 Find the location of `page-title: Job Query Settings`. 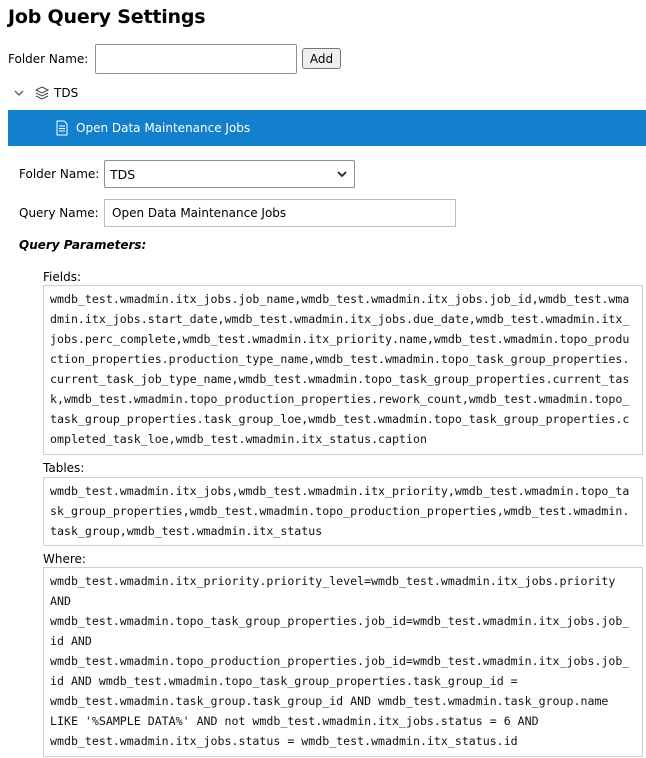

page-title: Job Query Settings is located at coordinates (107, 17).